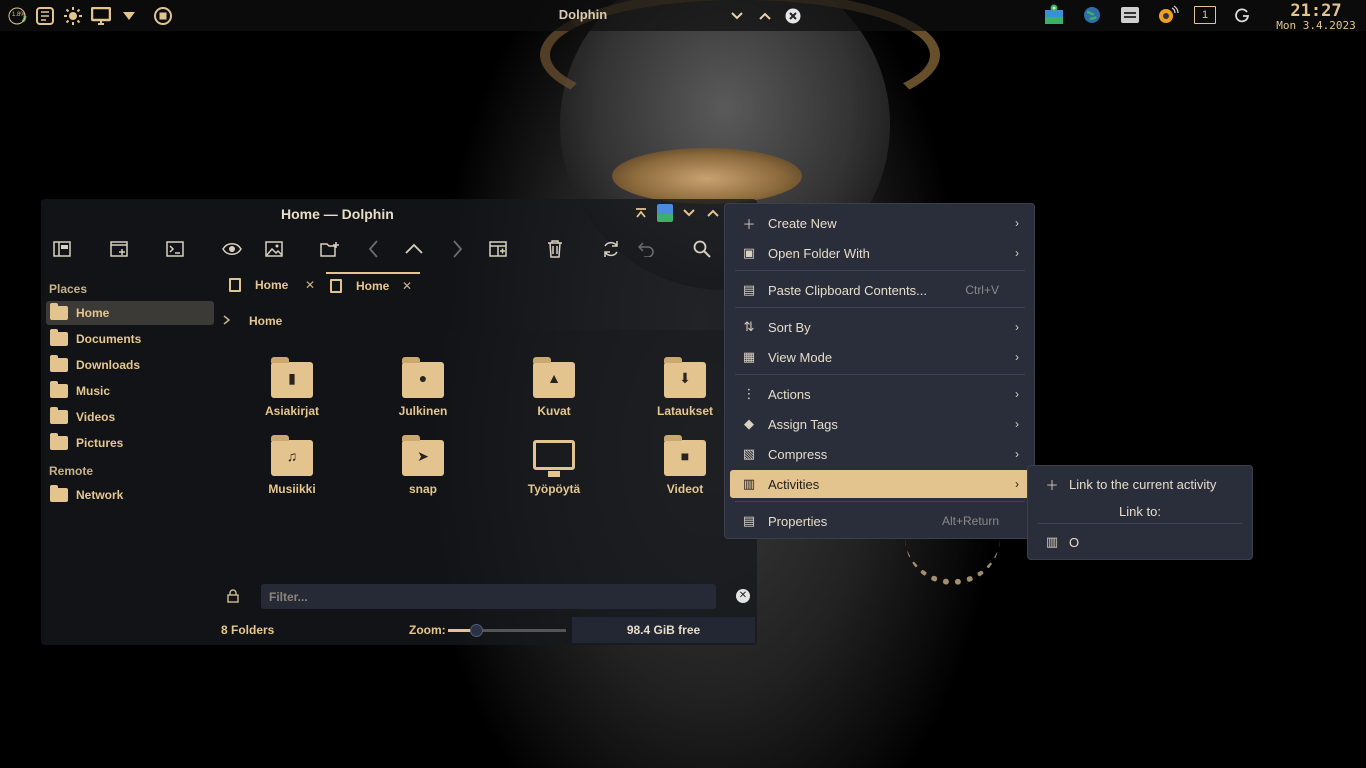  Describe the element at coordinates (163, 16) in the screenshot. I see `record-icon` at that location.